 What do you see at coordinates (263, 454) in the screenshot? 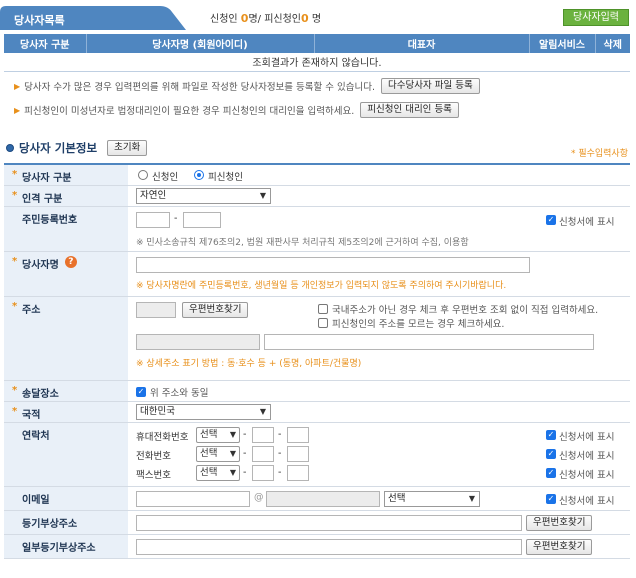
I see `phone-middle-input` at bounding box center [263, 454].